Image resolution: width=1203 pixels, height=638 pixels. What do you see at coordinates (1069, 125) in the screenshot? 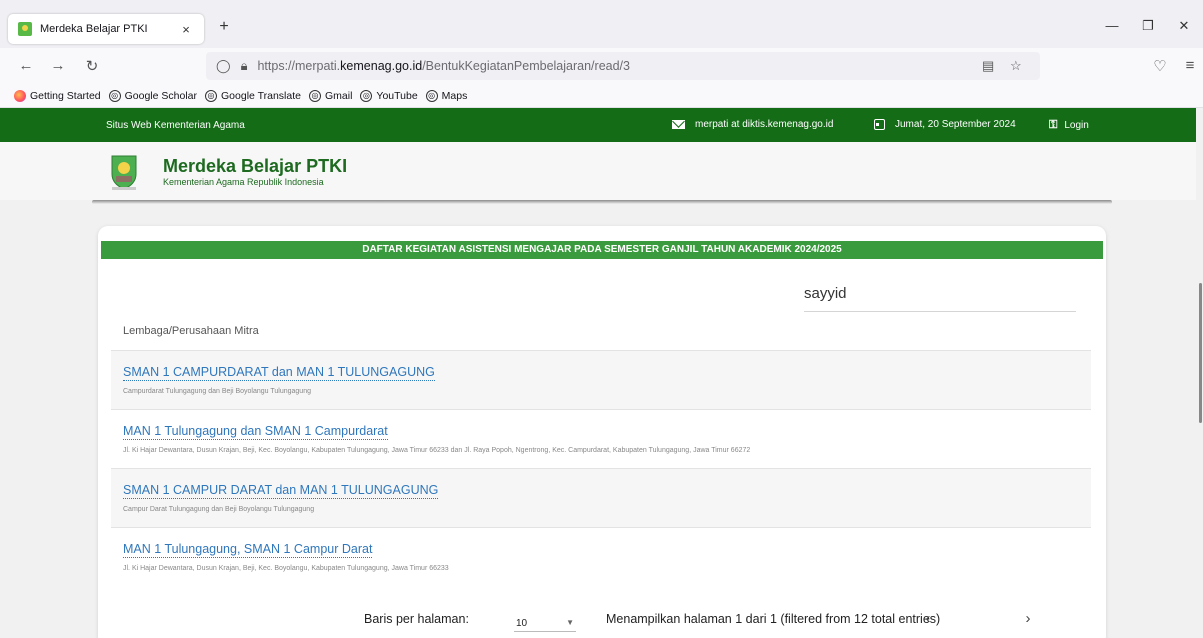
I see `login-link: ⚿ Login` at bounding box center [1069, 125].